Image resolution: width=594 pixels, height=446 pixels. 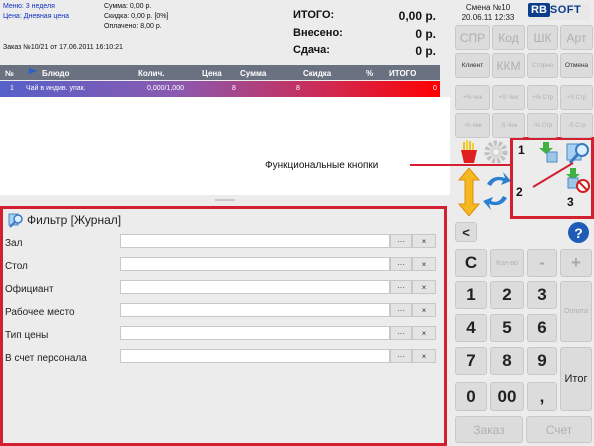 I want to click on key-digit-2: 2, so click(x=507, y=295).